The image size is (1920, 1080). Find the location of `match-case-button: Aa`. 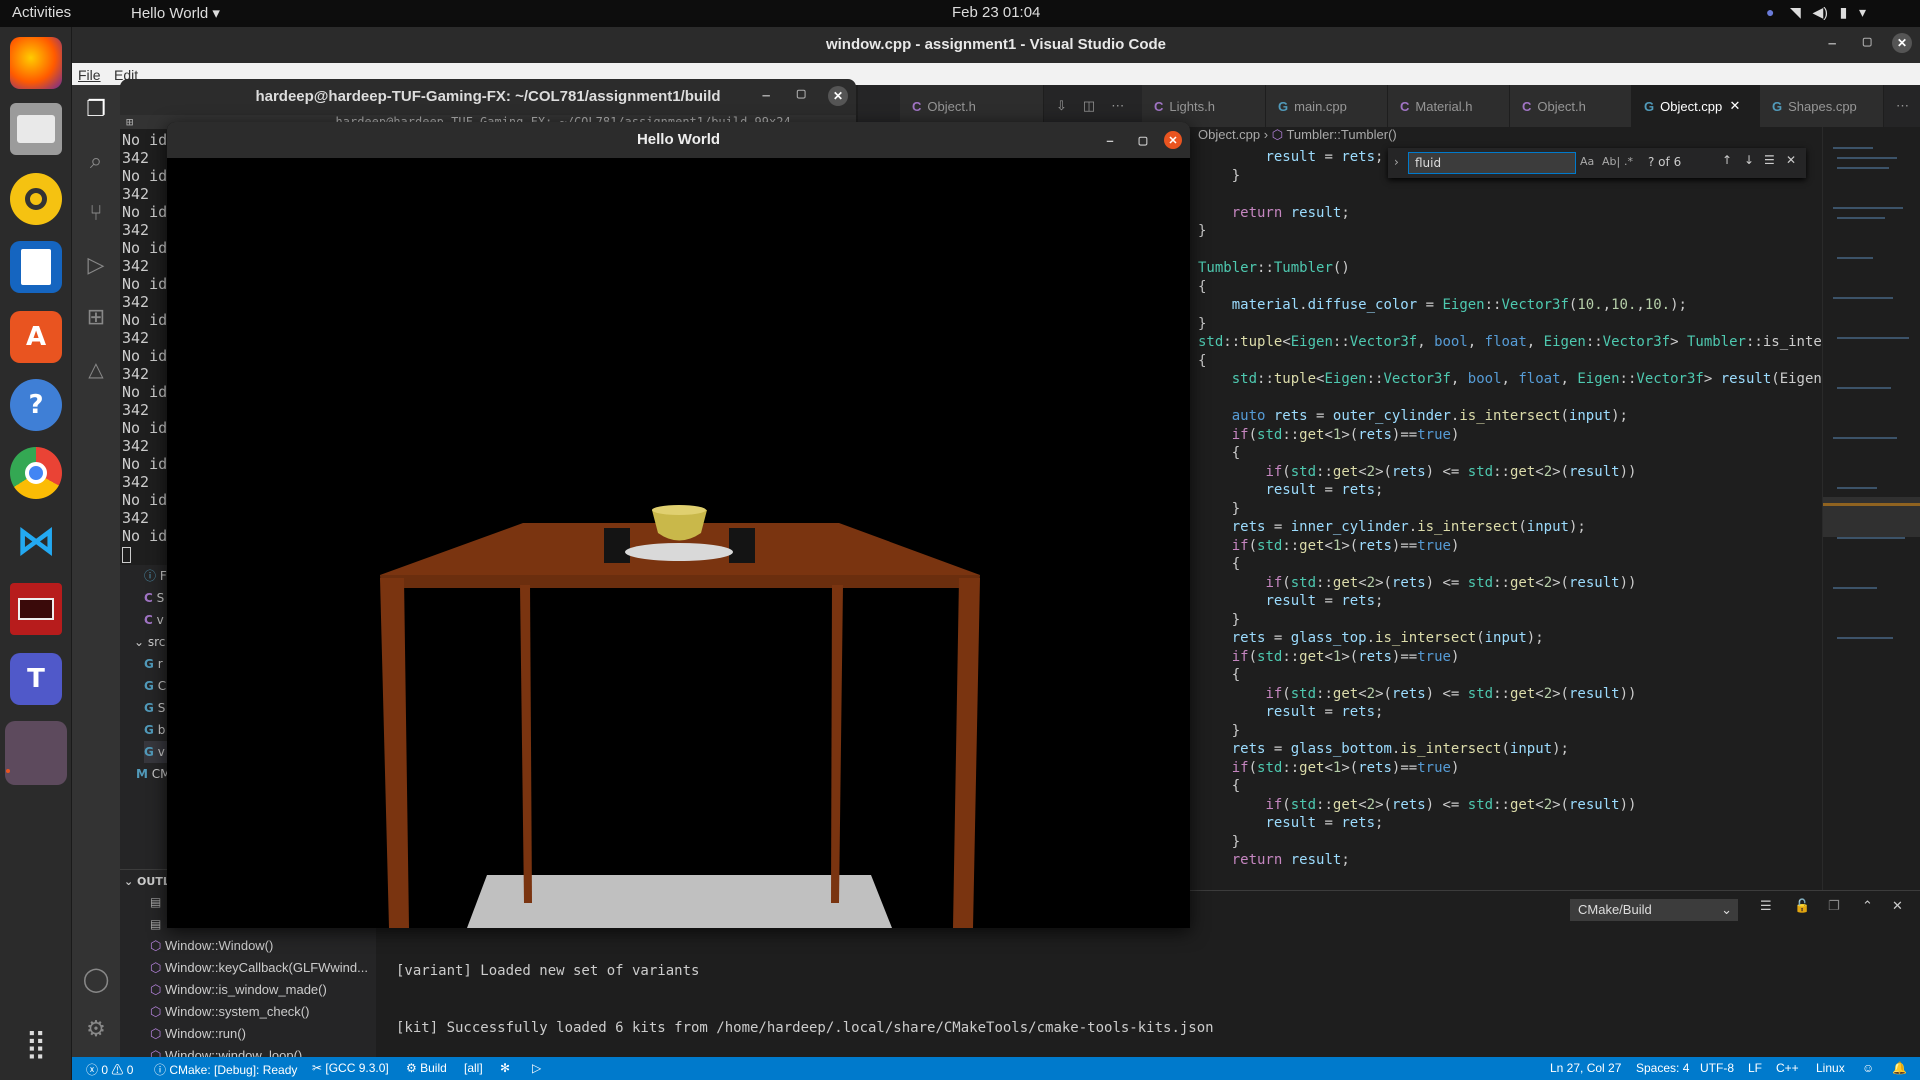

match-case-button: Aa is located at coordinates (1587, 161).